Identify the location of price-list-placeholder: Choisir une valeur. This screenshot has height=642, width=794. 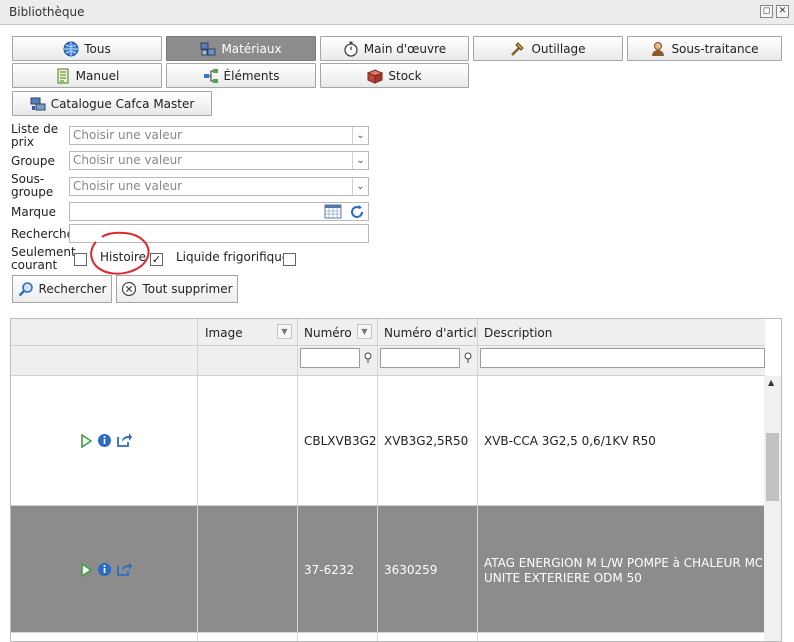
(128, 135).